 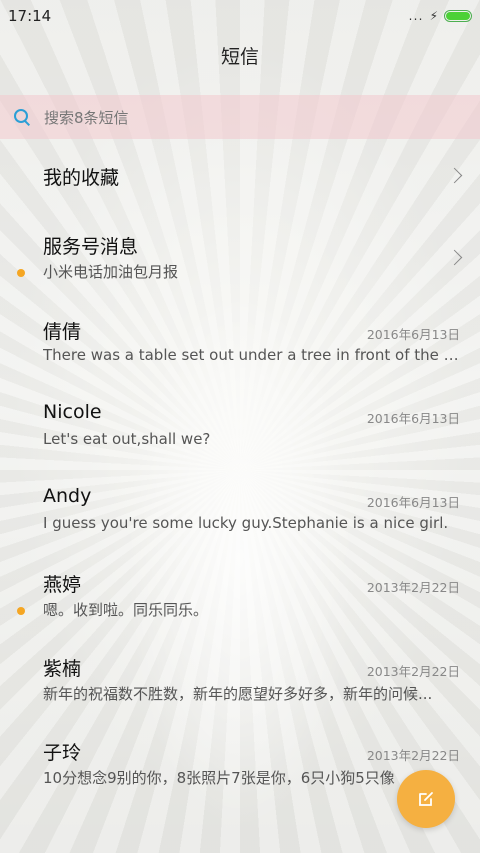 I want to click on conversation-row: Nicole Let's eat out,shall we? 2016年6月13日, so click(x=240, y=443).